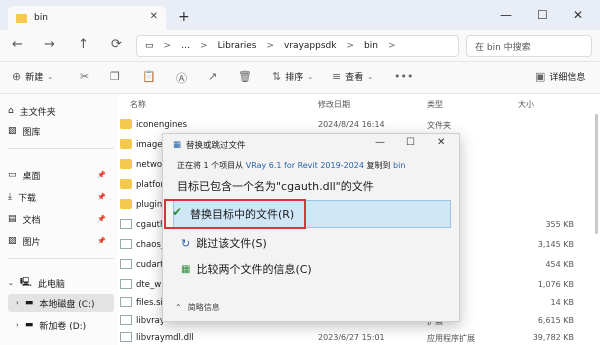 Image resolution: width=600 pixels, height=345 pixels. What do you see at coordinates (177, 212) in the screenshot?
I see `checkmark-icon: ✔` at bounding box center [177, 212].